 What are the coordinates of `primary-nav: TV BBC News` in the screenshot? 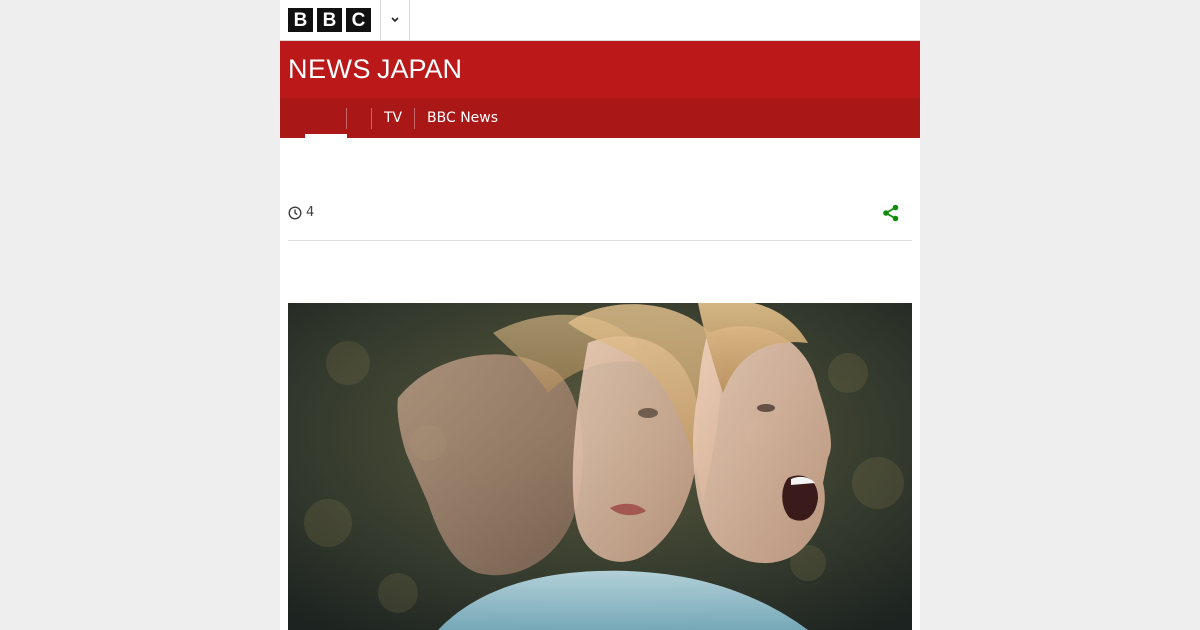 It's located at (600, 118).